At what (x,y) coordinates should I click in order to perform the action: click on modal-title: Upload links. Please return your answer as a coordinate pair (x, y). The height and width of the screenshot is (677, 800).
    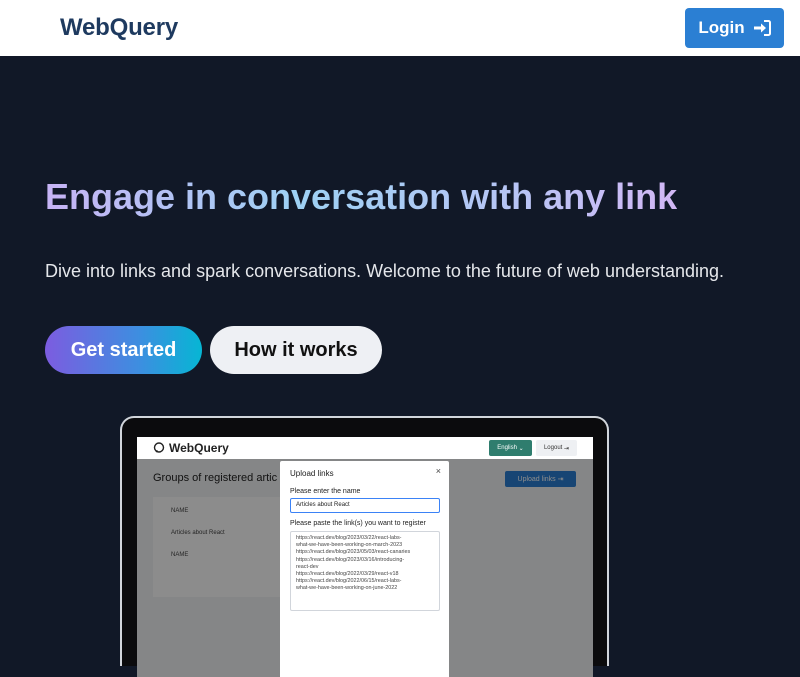
    Looking at the image, I should click on (312, 473).